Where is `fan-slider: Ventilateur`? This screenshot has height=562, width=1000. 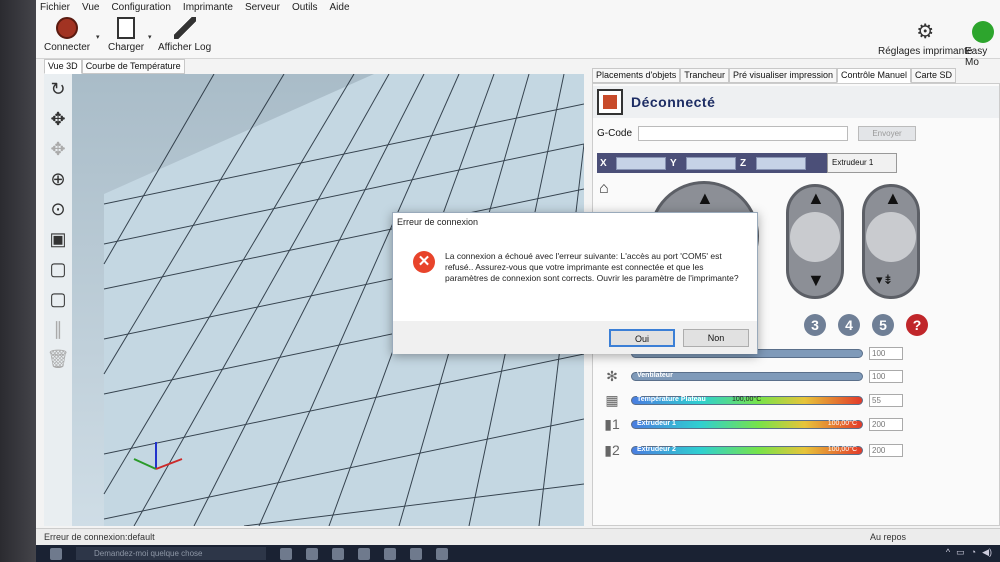
fan-slider: Ventilateur is located at coordinates (747, 376).